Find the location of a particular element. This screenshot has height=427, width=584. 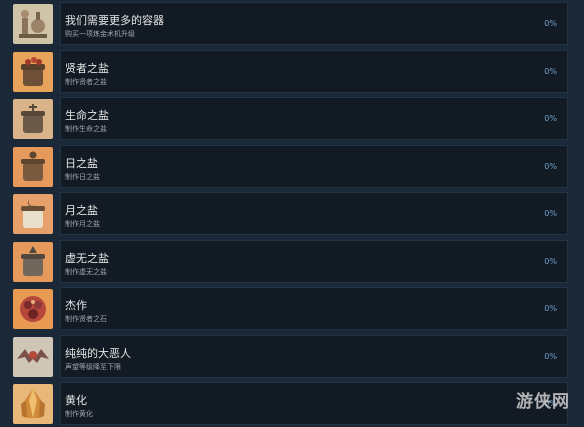

demon-bat-icon is located at coordinates (33, 357).